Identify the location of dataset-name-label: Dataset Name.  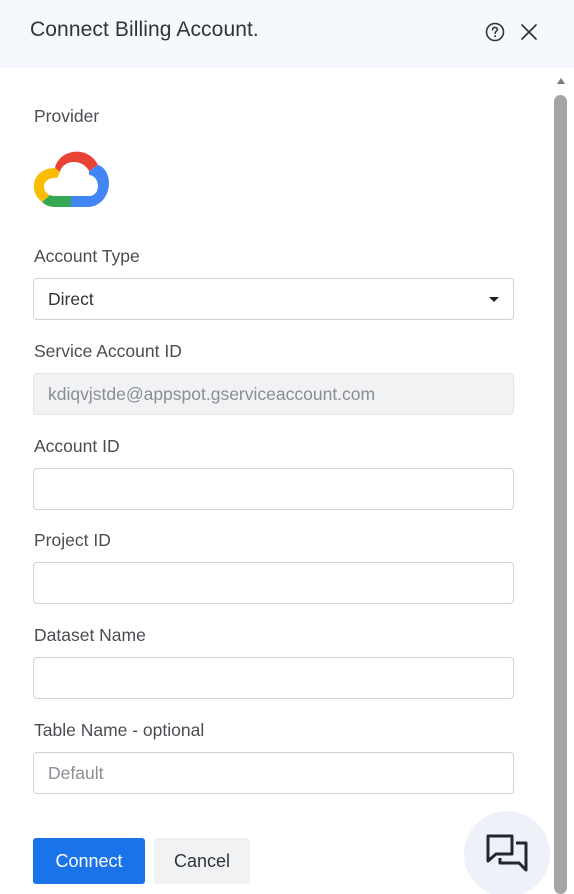
(90, 635).